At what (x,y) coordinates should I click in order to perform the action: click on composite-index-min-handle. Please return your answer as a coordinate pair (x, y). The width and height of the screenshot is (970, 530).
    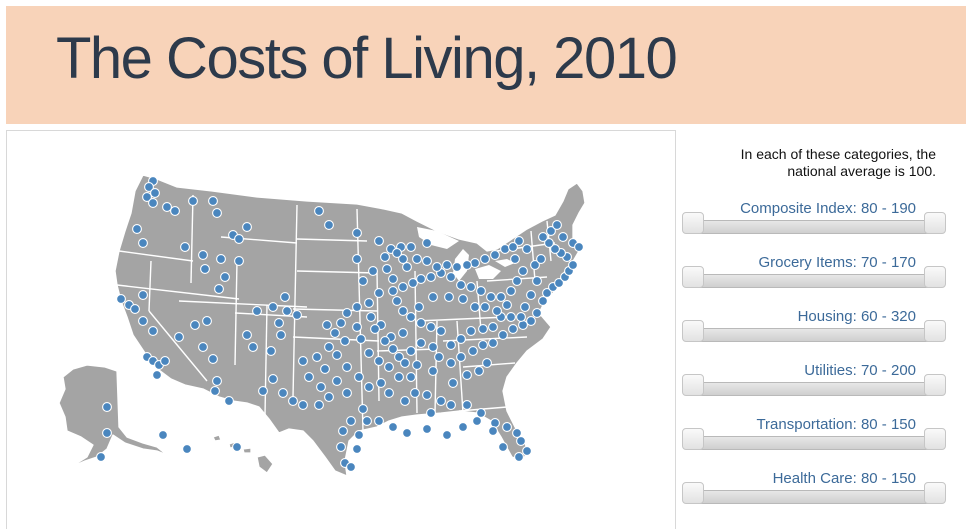
    Looking at the image, I should click on (693, 223).